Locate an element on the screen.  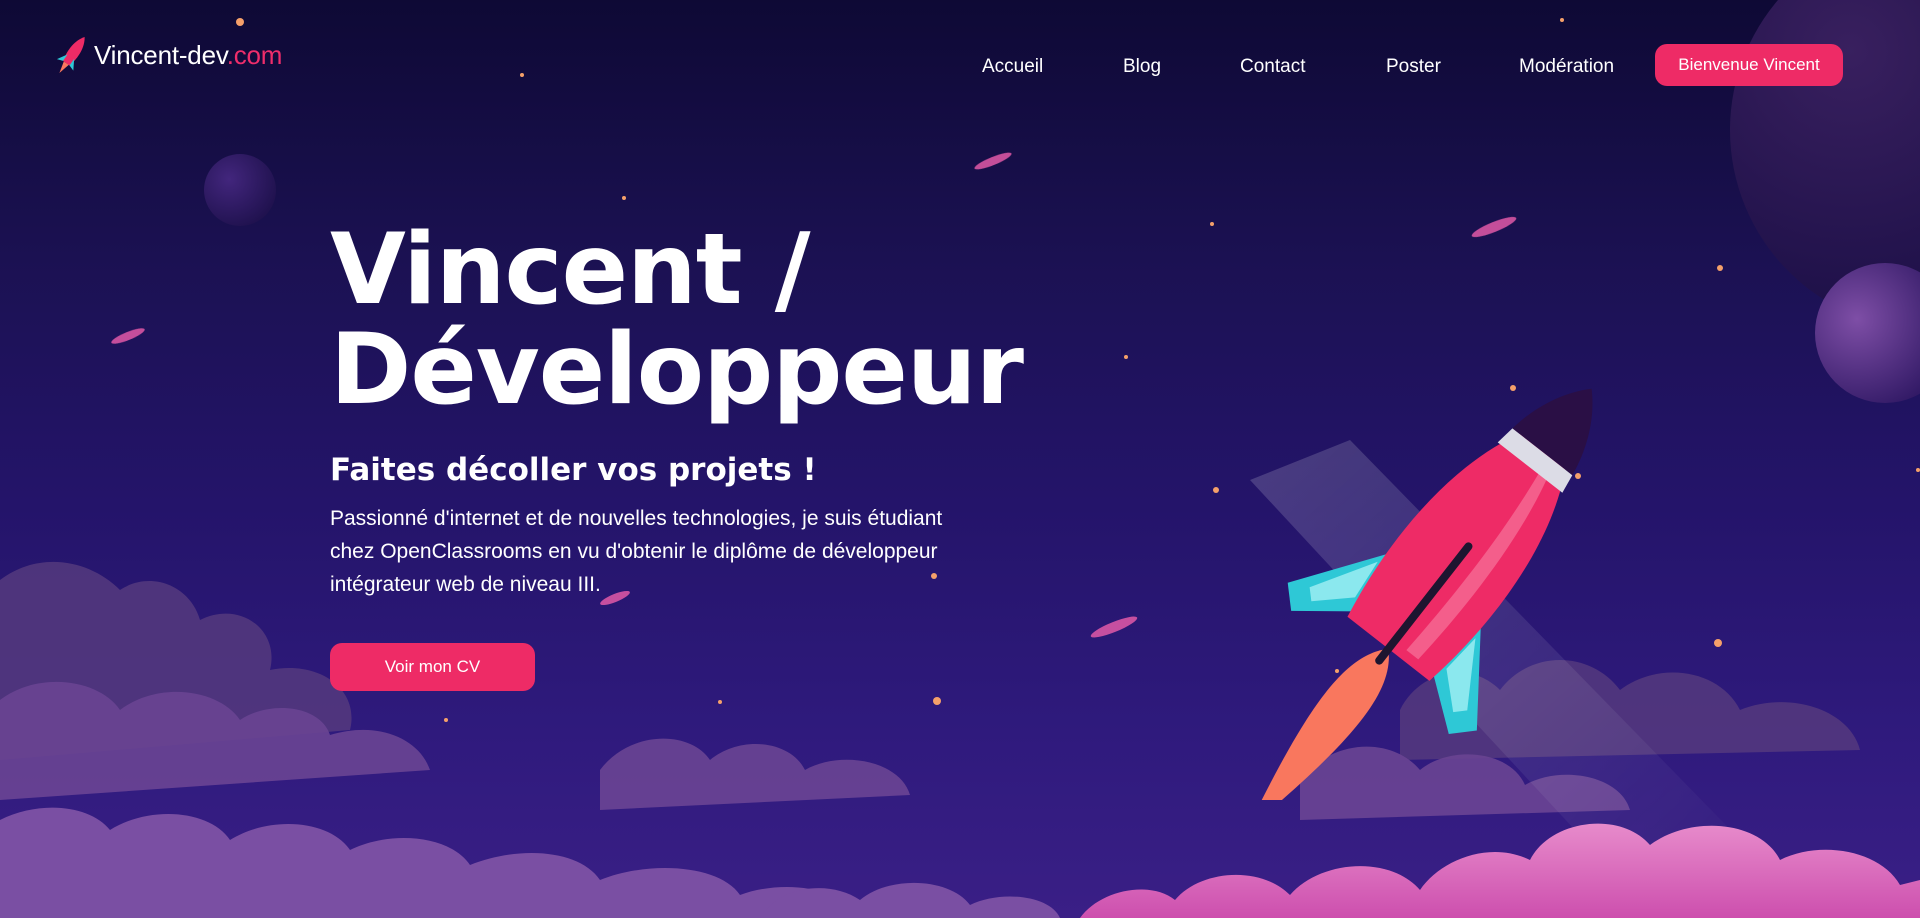
hero-title-line-1: Vincent / is located at coordinates (570, 270).